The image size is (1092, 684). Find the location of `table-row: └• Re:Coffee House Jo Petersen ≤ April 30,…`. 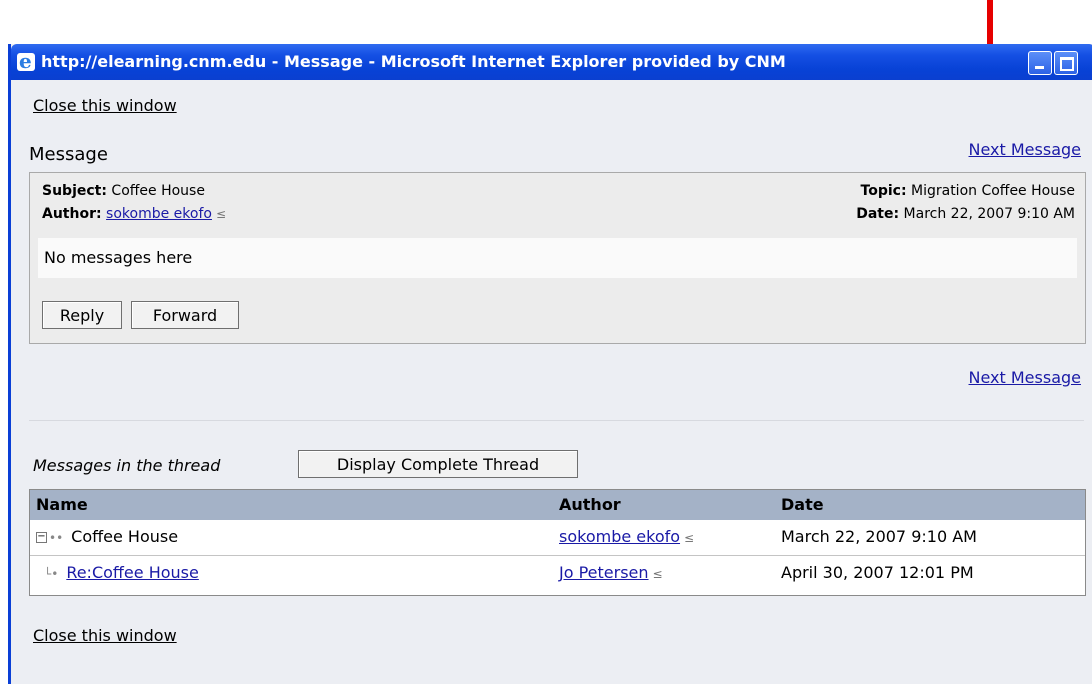

table-row: └• Re:Coffee House Jo Petersen ≤ April 30,… is located at coordinates (557, 573).